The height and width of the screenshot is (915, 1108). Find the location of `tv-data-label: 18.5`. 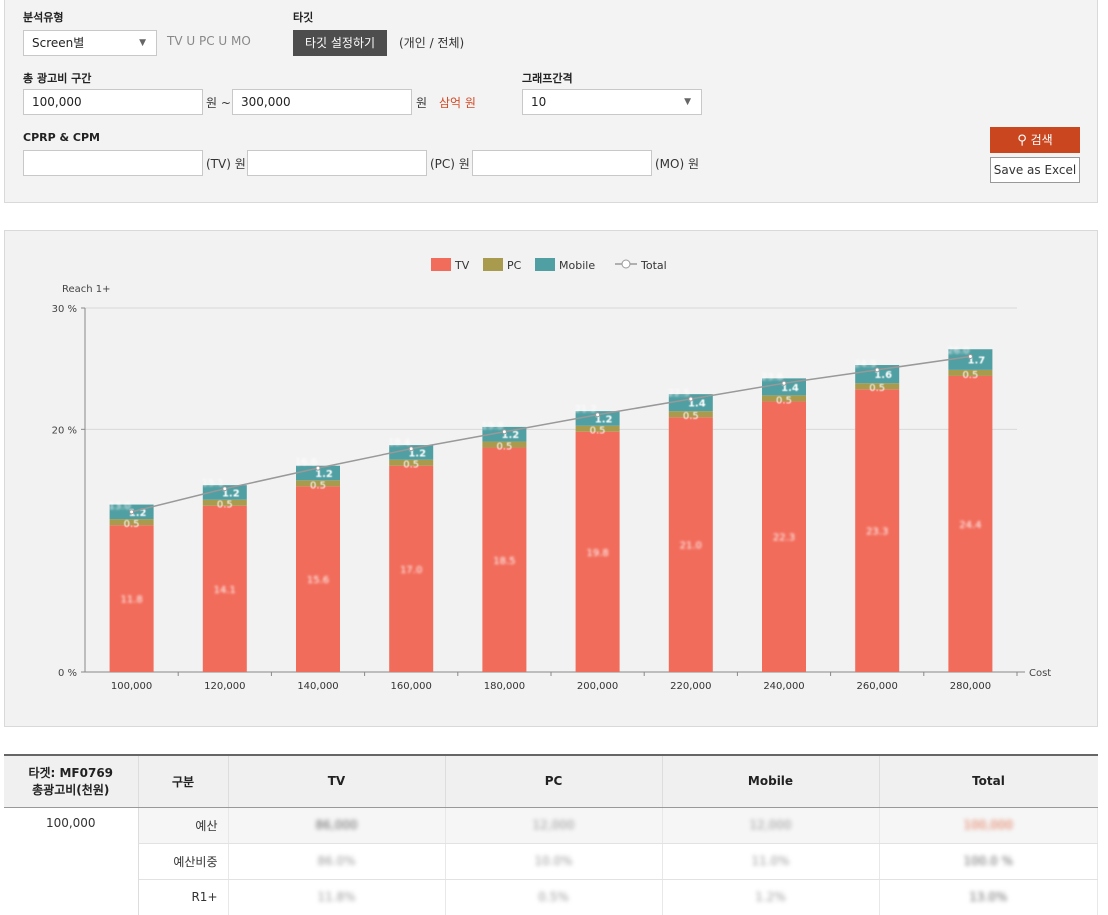

tv-data-label: 18.5 is located at coordinates (504, 561).